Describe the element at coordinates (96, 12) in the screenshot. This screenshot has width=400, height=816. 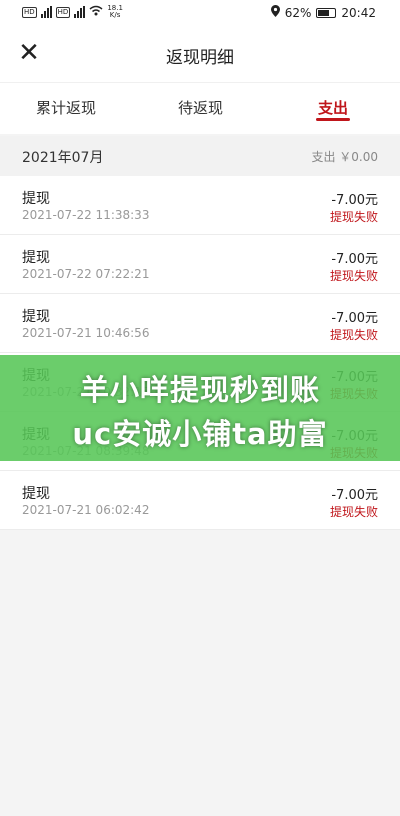
I see `wifi-icon` at that location.